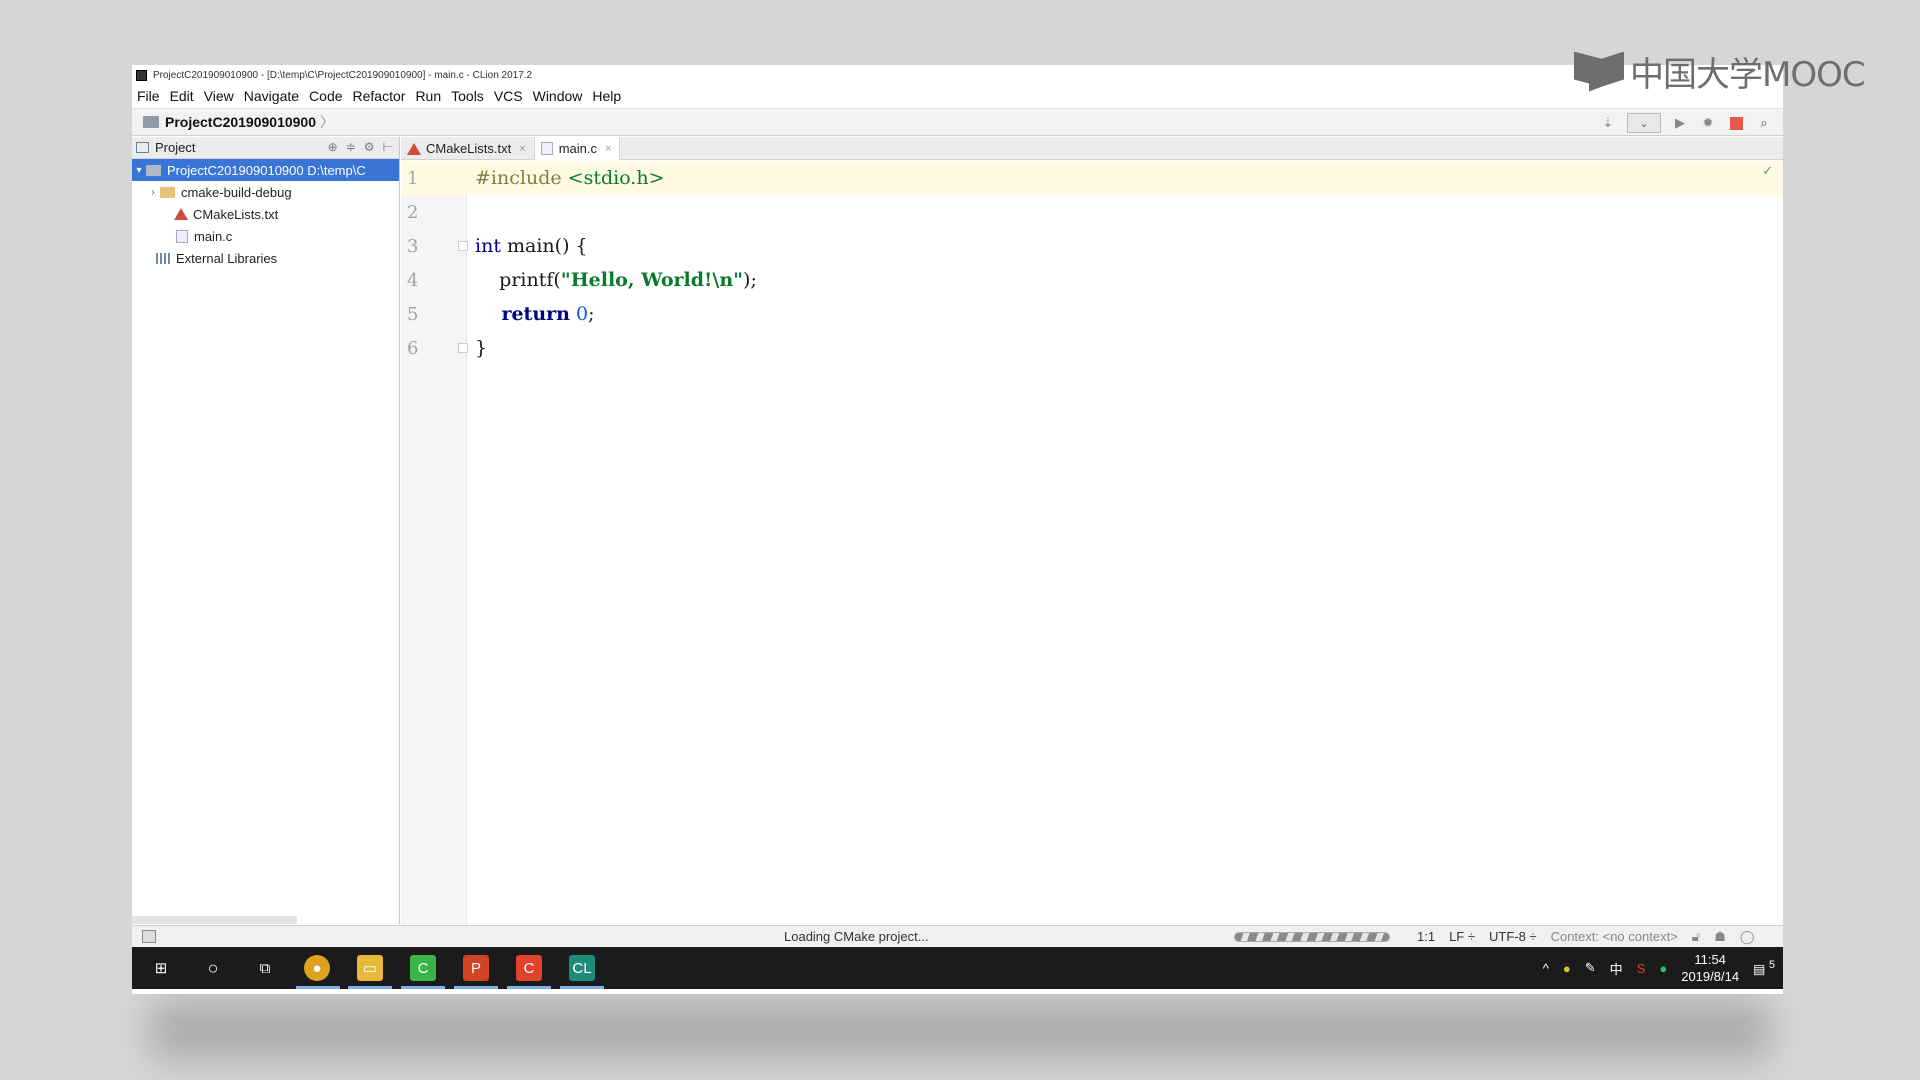 The width and height of the screenshot is (1920, 1080). I want to click on tab-label: main.c, so click(577, 148).